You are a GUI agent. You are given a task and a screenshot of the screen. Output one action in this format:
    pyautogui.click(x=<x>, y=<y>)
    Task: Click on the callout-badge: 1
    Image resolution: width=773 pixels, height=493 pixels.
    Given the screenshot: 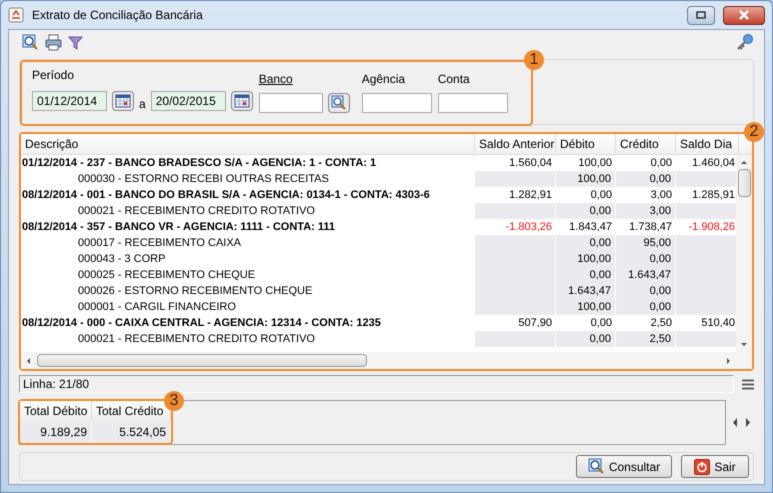 What is the action you would take?
    pyautogui.click(x=534, y=60)
    